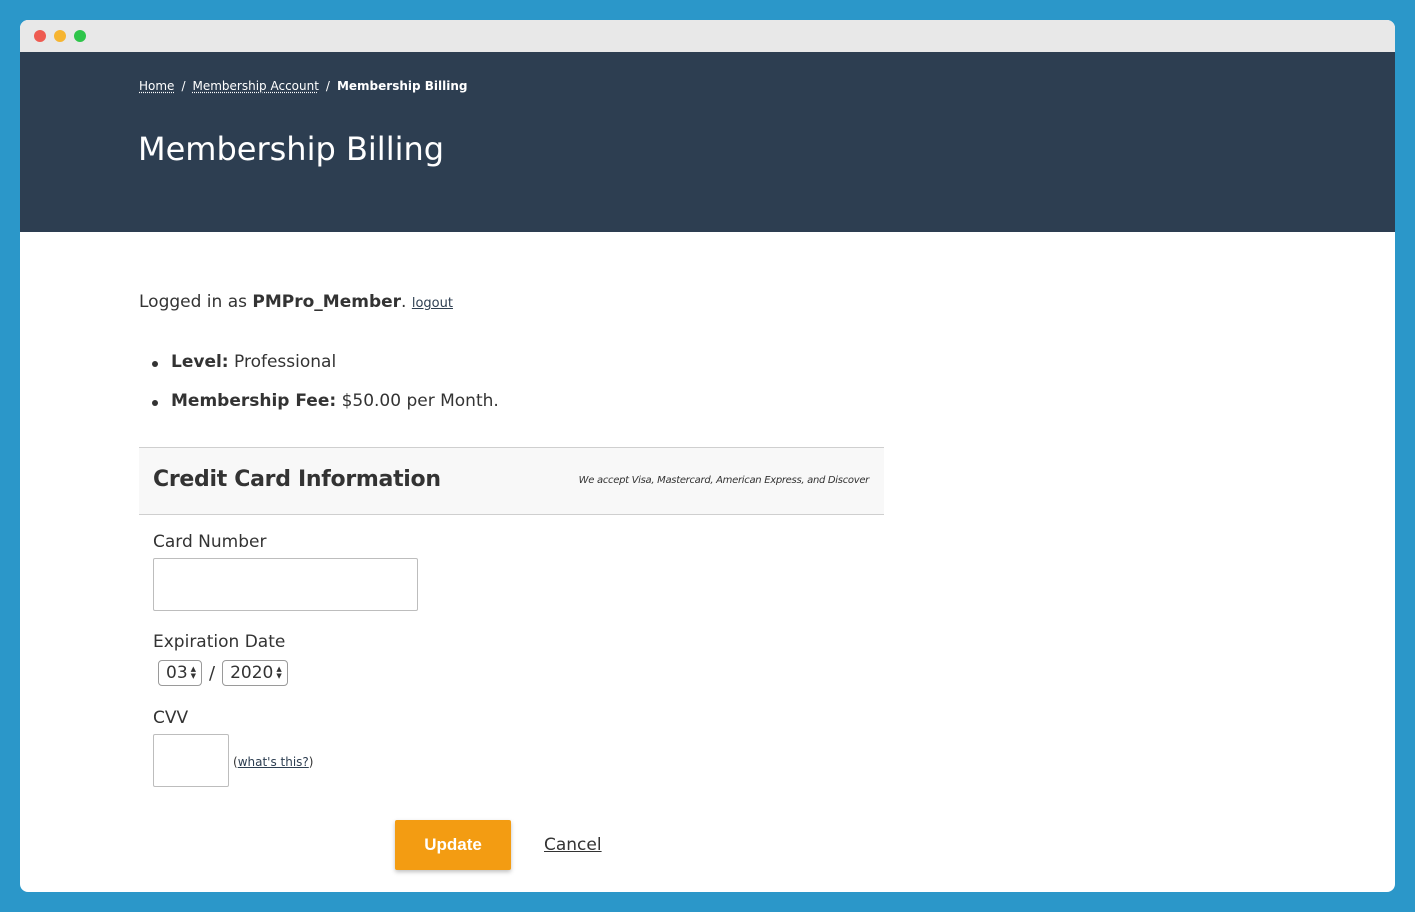  I want to click on expiration-month-select: 03 ▲ ▼, so click(180, 673).